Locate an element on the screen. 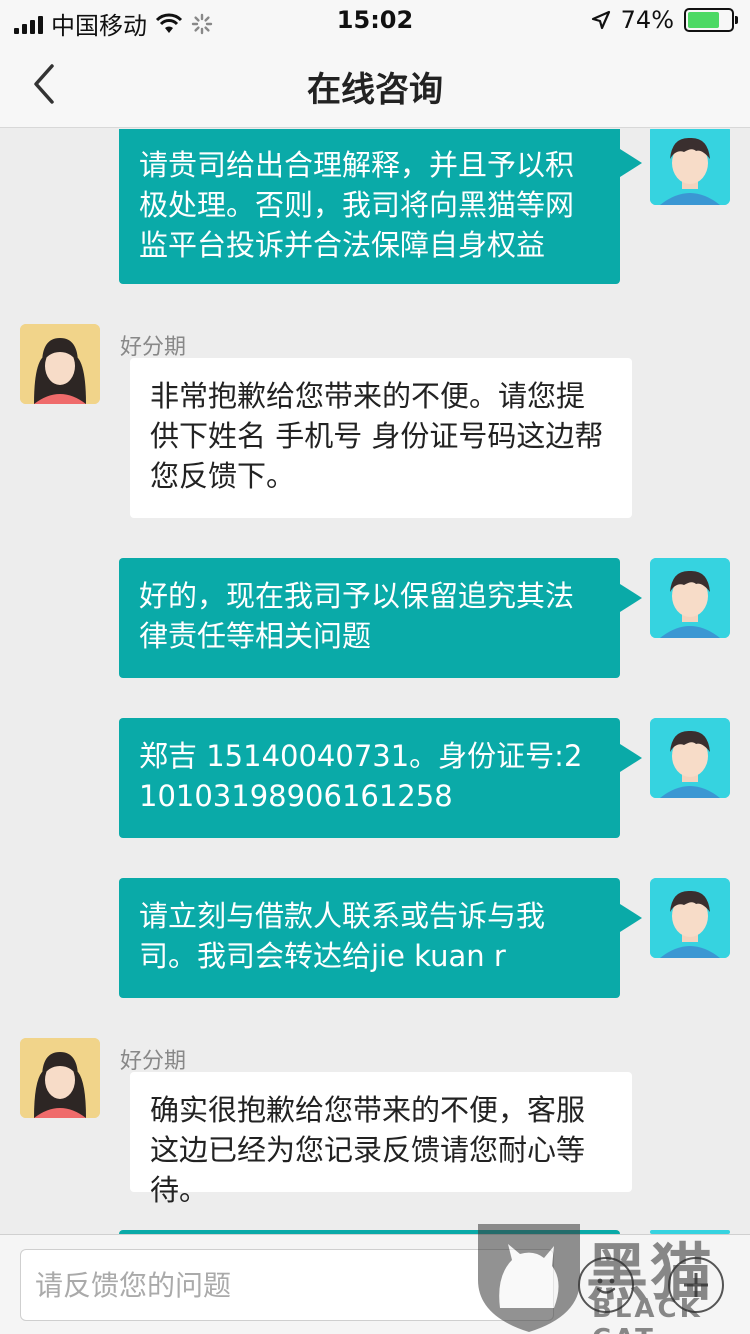 The width and height of the screenshot is (750, 1334). location-arrow-icon is located at coordinates (600, 20).